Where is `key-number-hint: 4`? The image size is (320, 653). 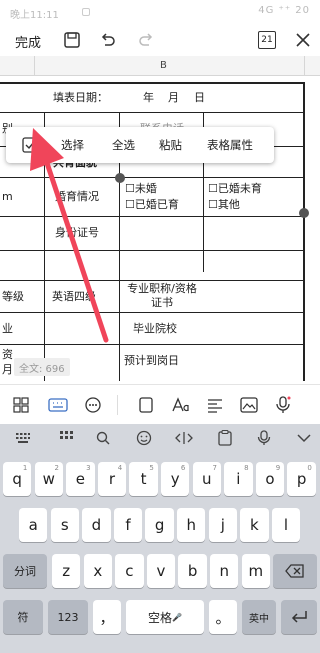
key-number-hint: 4 is located at coordinates (120, 468).